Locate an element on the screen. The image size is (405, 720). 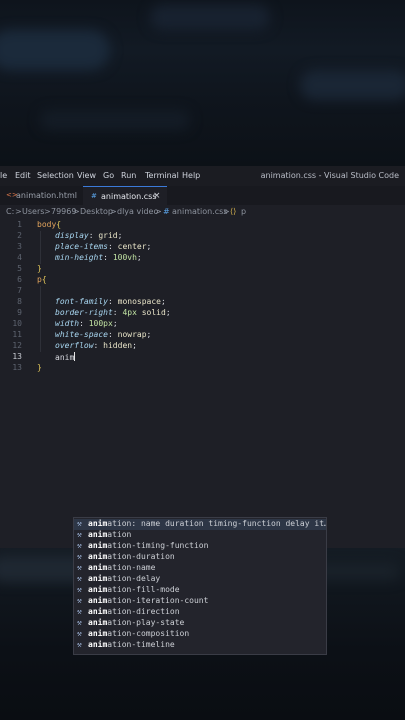
line-number: 12 is located at coordinates (17, 345).